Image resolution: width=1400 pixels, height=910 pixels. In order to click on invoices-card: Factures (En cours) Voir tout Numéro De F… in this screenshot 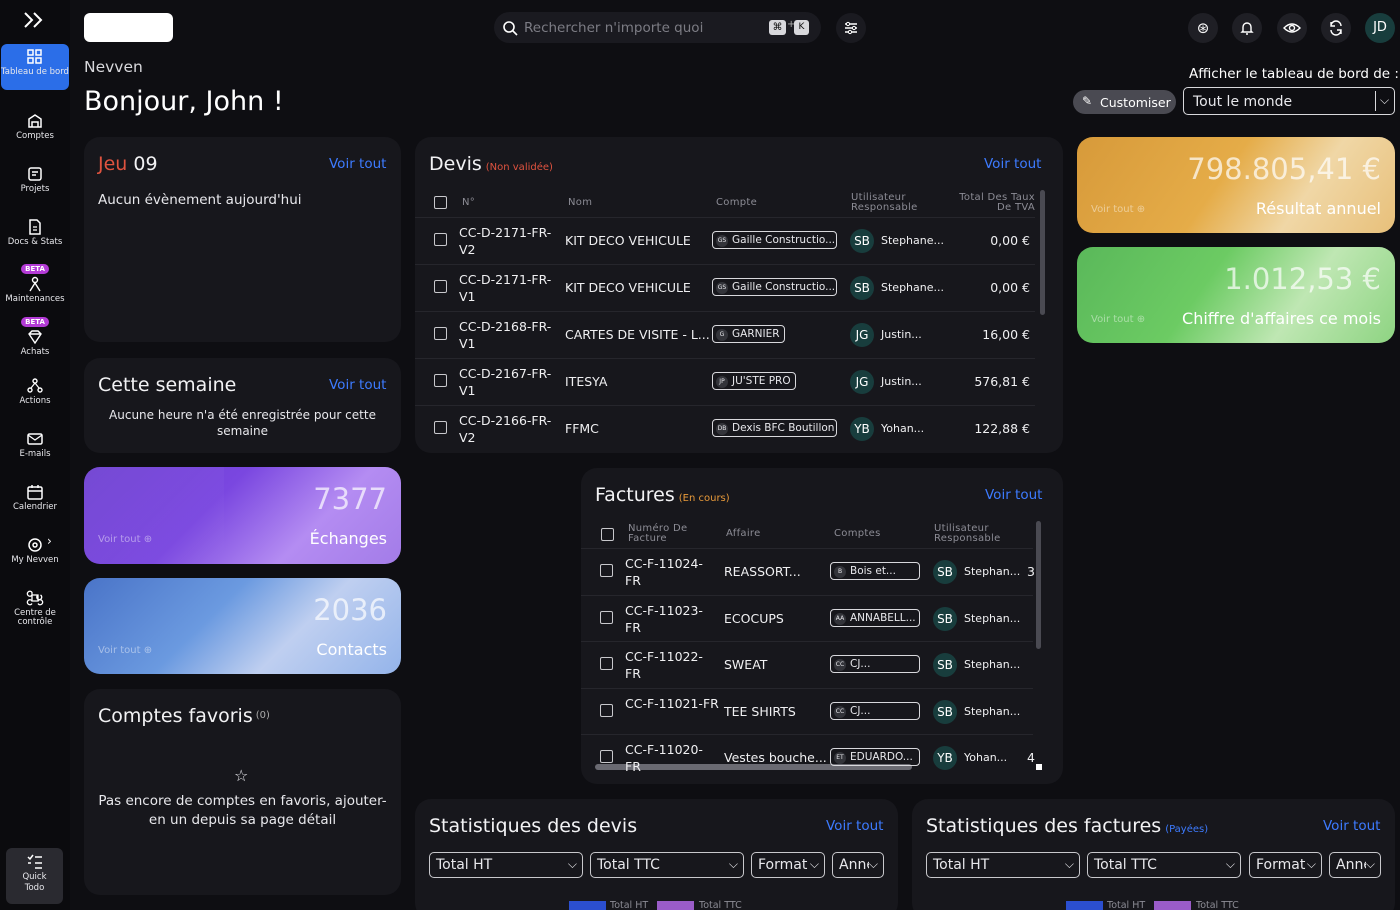, I will do `click(822, 626)`.